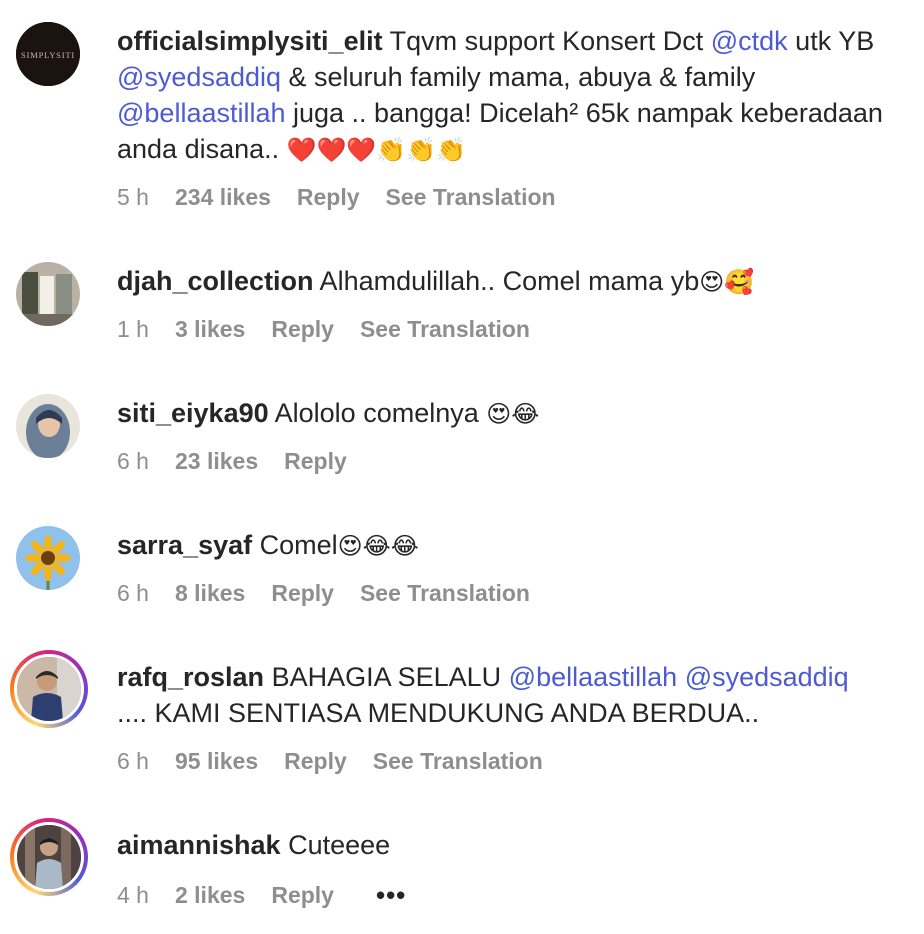  I want to click on avatar-image: SIMPLYSITI, so click(48, 54).